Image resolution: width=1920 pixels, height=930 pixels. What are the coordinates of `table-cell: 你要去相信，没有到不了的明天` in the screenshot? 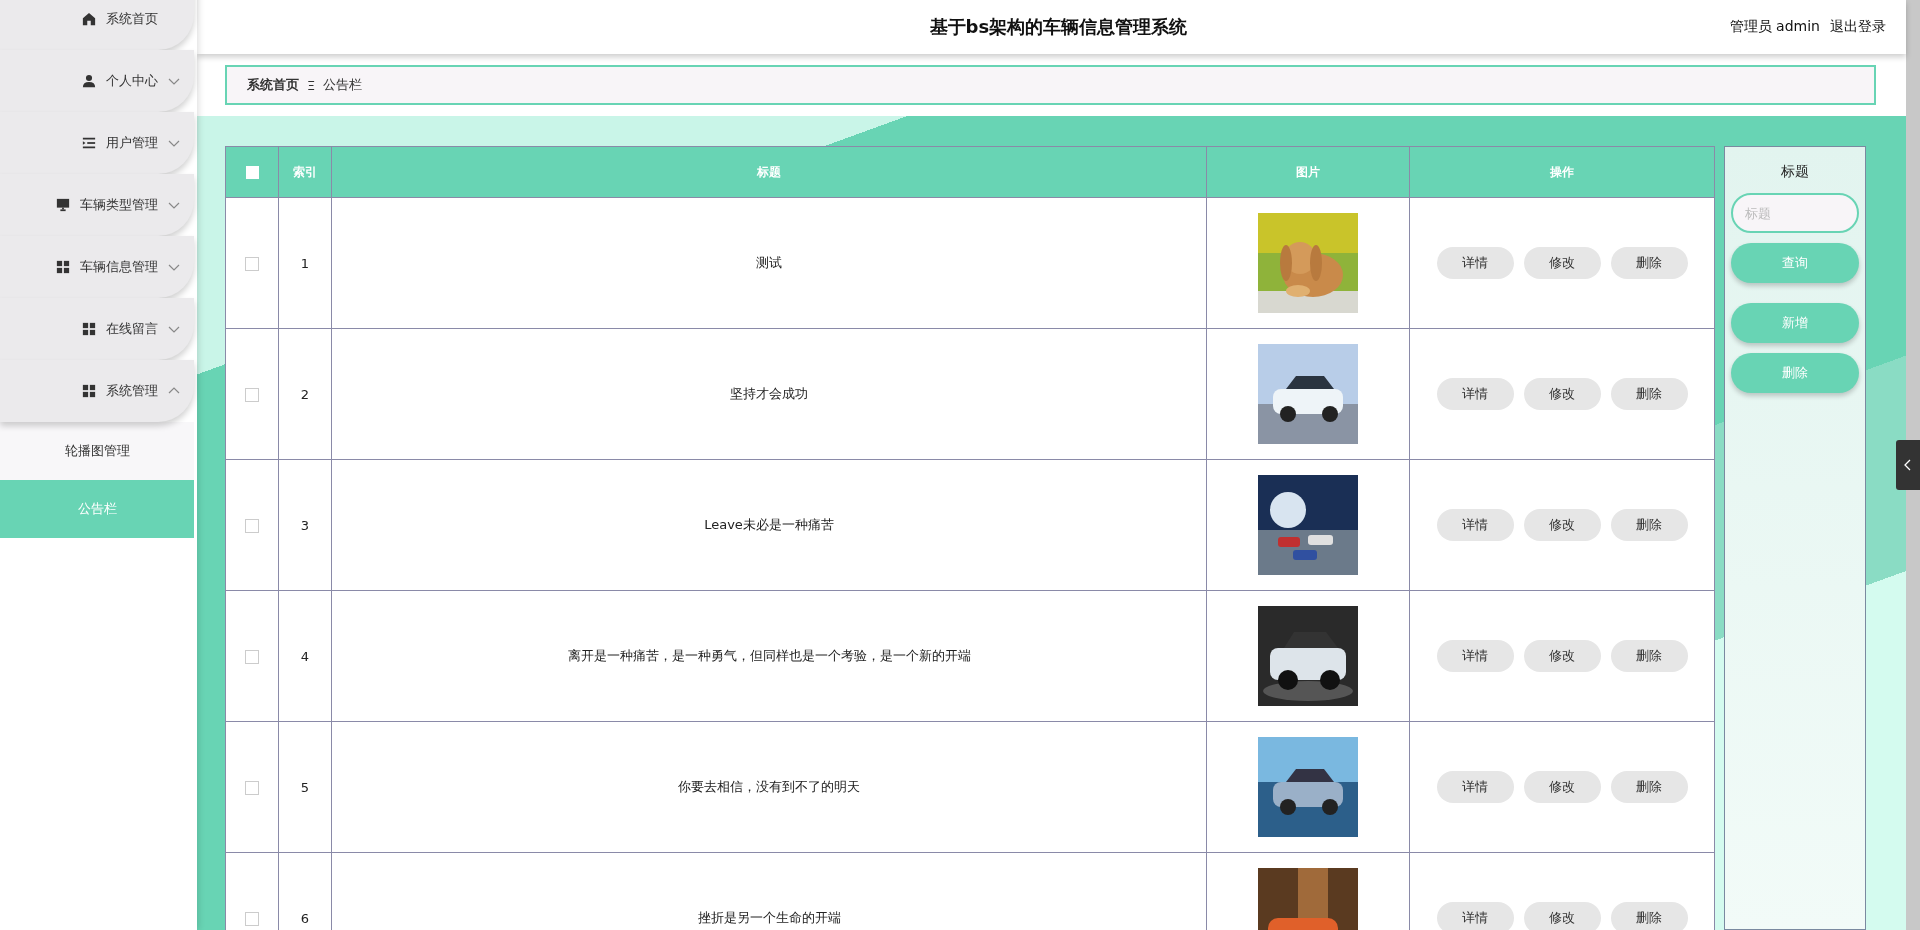 It's located at (769, 787).